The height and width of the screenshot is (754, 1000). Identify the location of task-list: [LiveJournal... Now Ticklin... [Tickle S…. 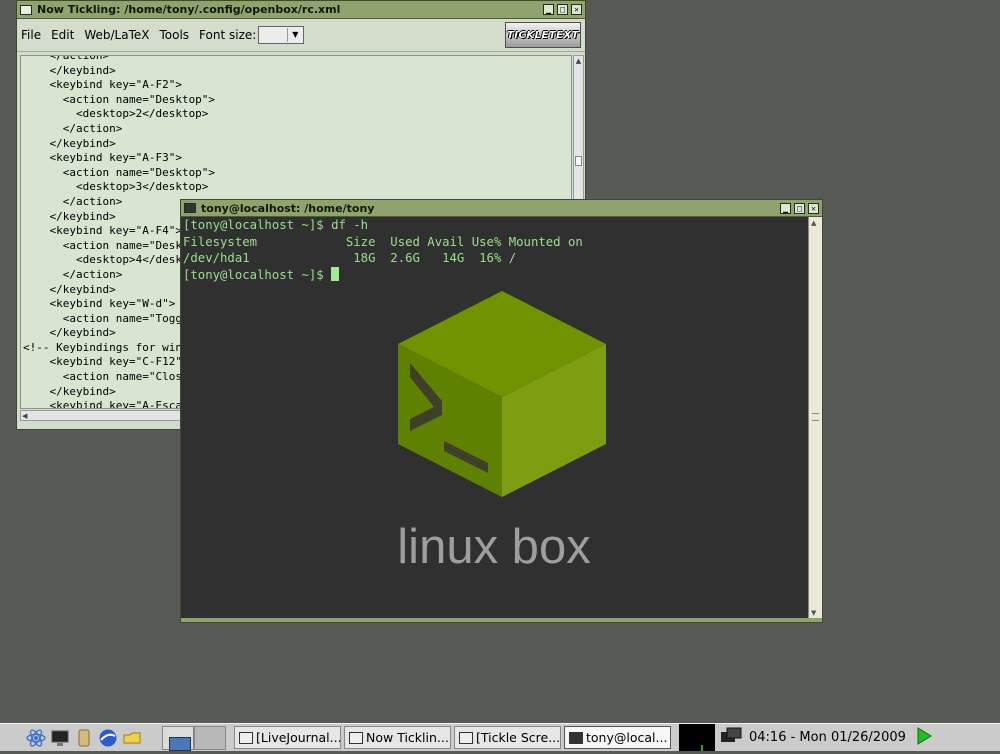
(452, 737).